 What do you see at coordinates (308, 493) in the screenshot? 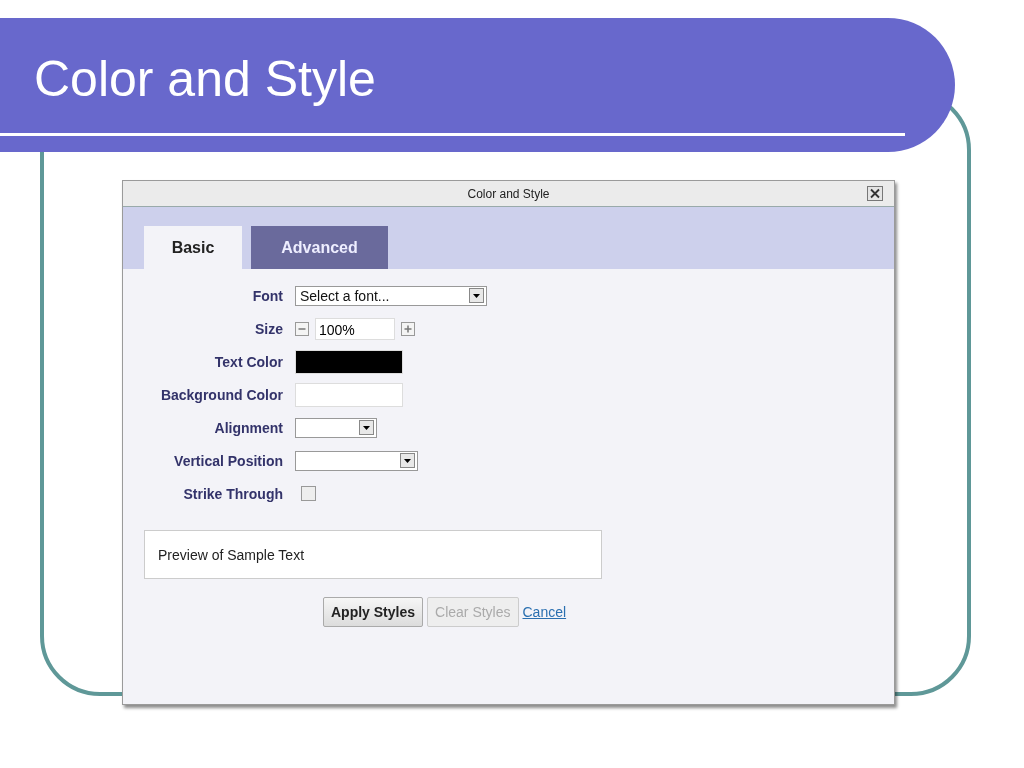
I see `checkbox` at bounding box center [308, 493].